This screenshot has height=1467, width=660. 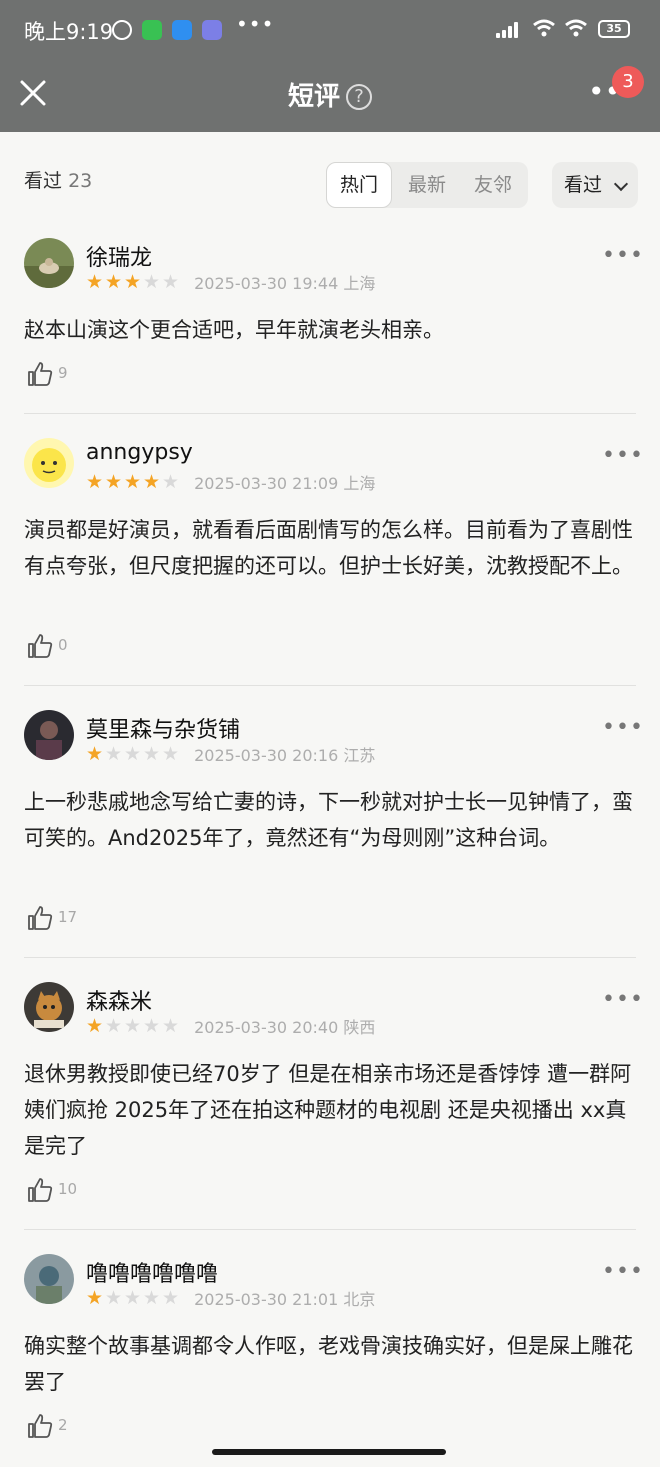 I want to click on review-date: 2025-03-30 21:01 北京, so click(x=285, y=1299).